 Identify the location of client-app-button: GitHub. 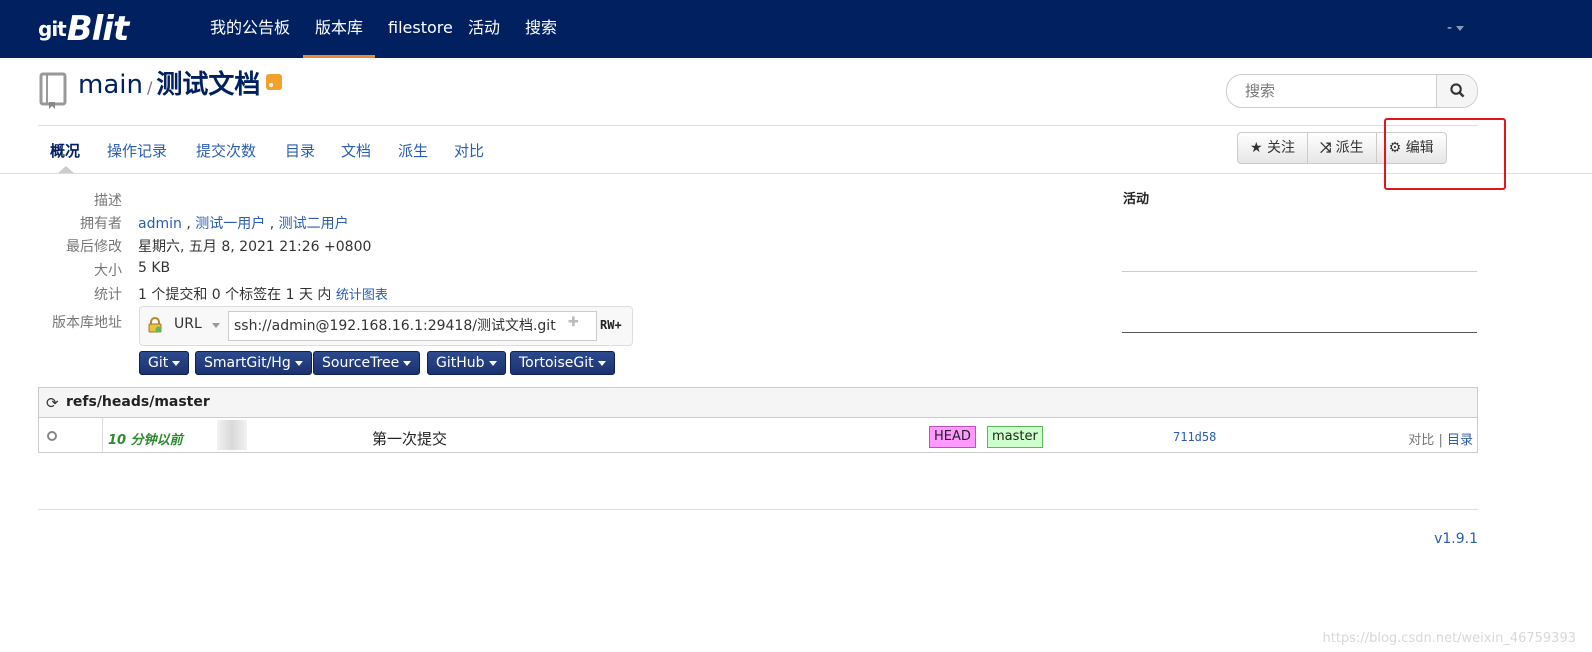
(466, 363).